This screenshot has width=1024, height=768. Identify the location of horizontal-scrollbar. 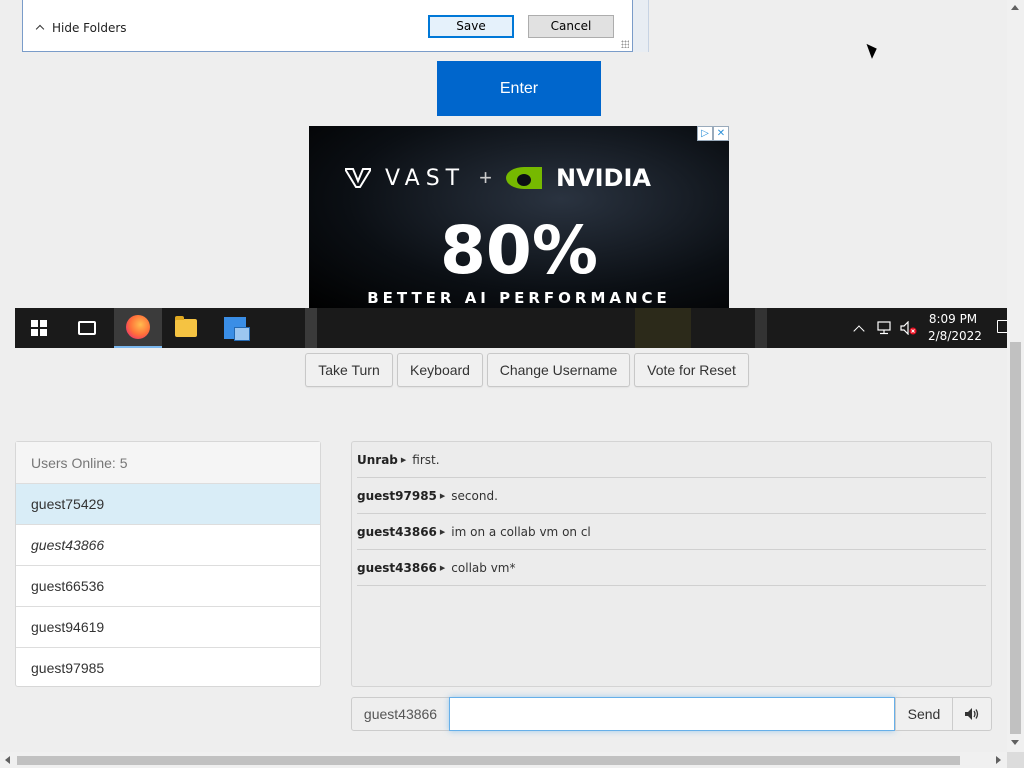
(503, 760).